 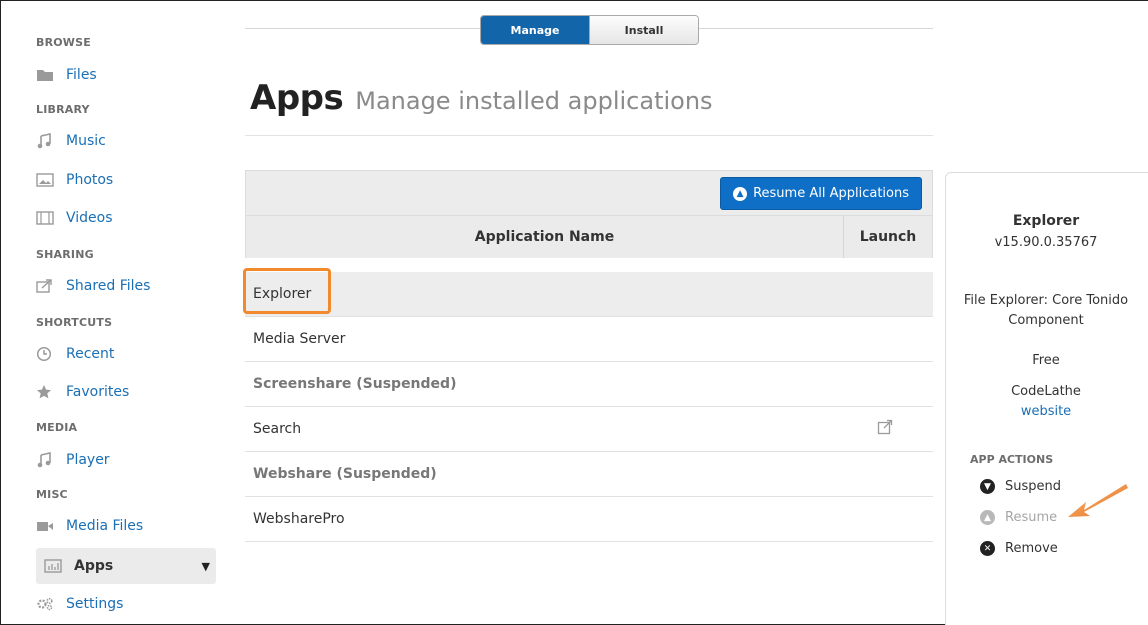 What do you see at coordinates (47, 180) in the screenshot?
I see `image-icon` at bounding box center [47, 180].